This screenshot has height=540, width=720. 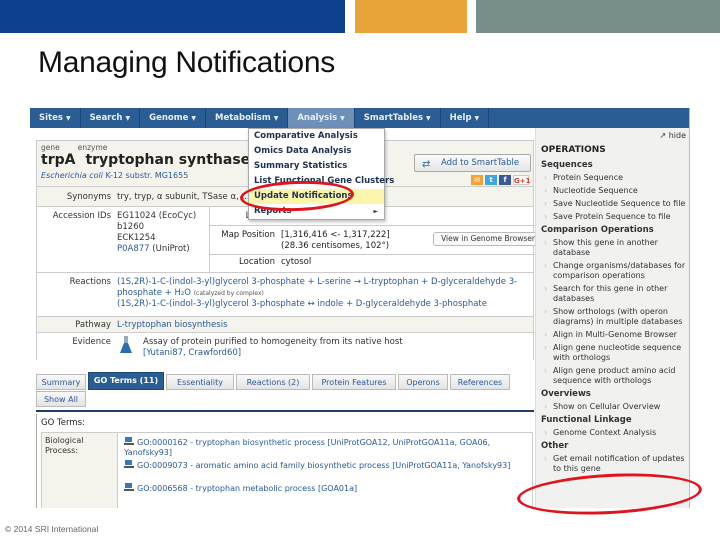 What do you see at coordinates (597, 230) in the screenshot?
I see `ops-section-heading: Comparison Operations` at bounding box center [597, 230].